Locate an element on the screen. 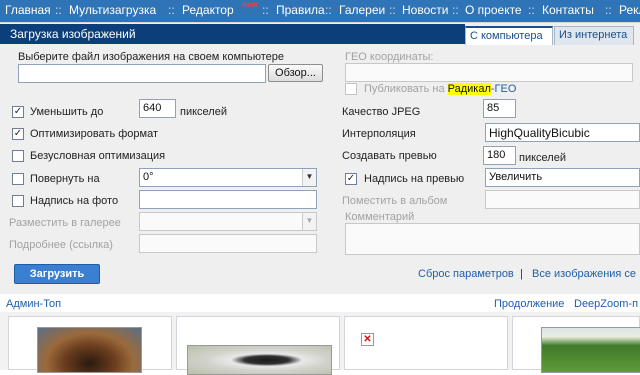 Image resolution: width=640 pixels, height=375 pixels. thumbnail-card: ✕ is located at coordinates (426, 343).